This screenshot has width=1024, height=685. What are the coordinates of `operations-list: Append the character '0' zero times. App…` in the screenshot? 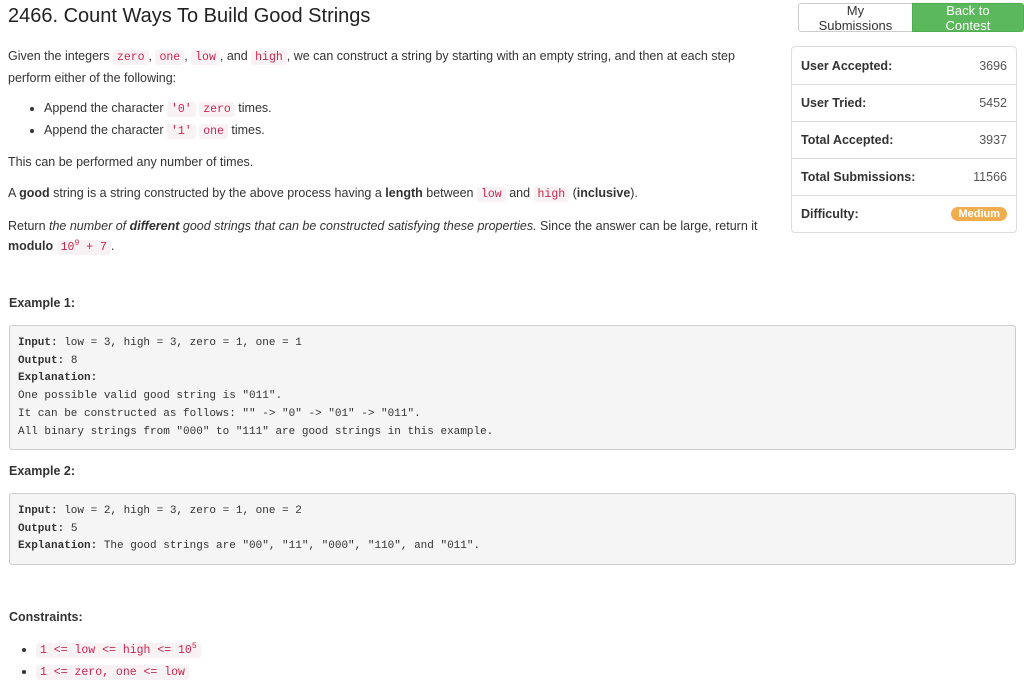 It's located at (389, 120).